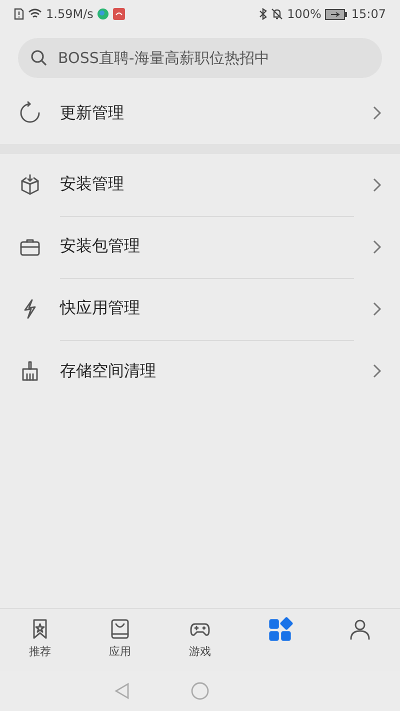 This screenshot has width=400, height=711. I want to click on nav-tab: 推荐, so click(40, 640).